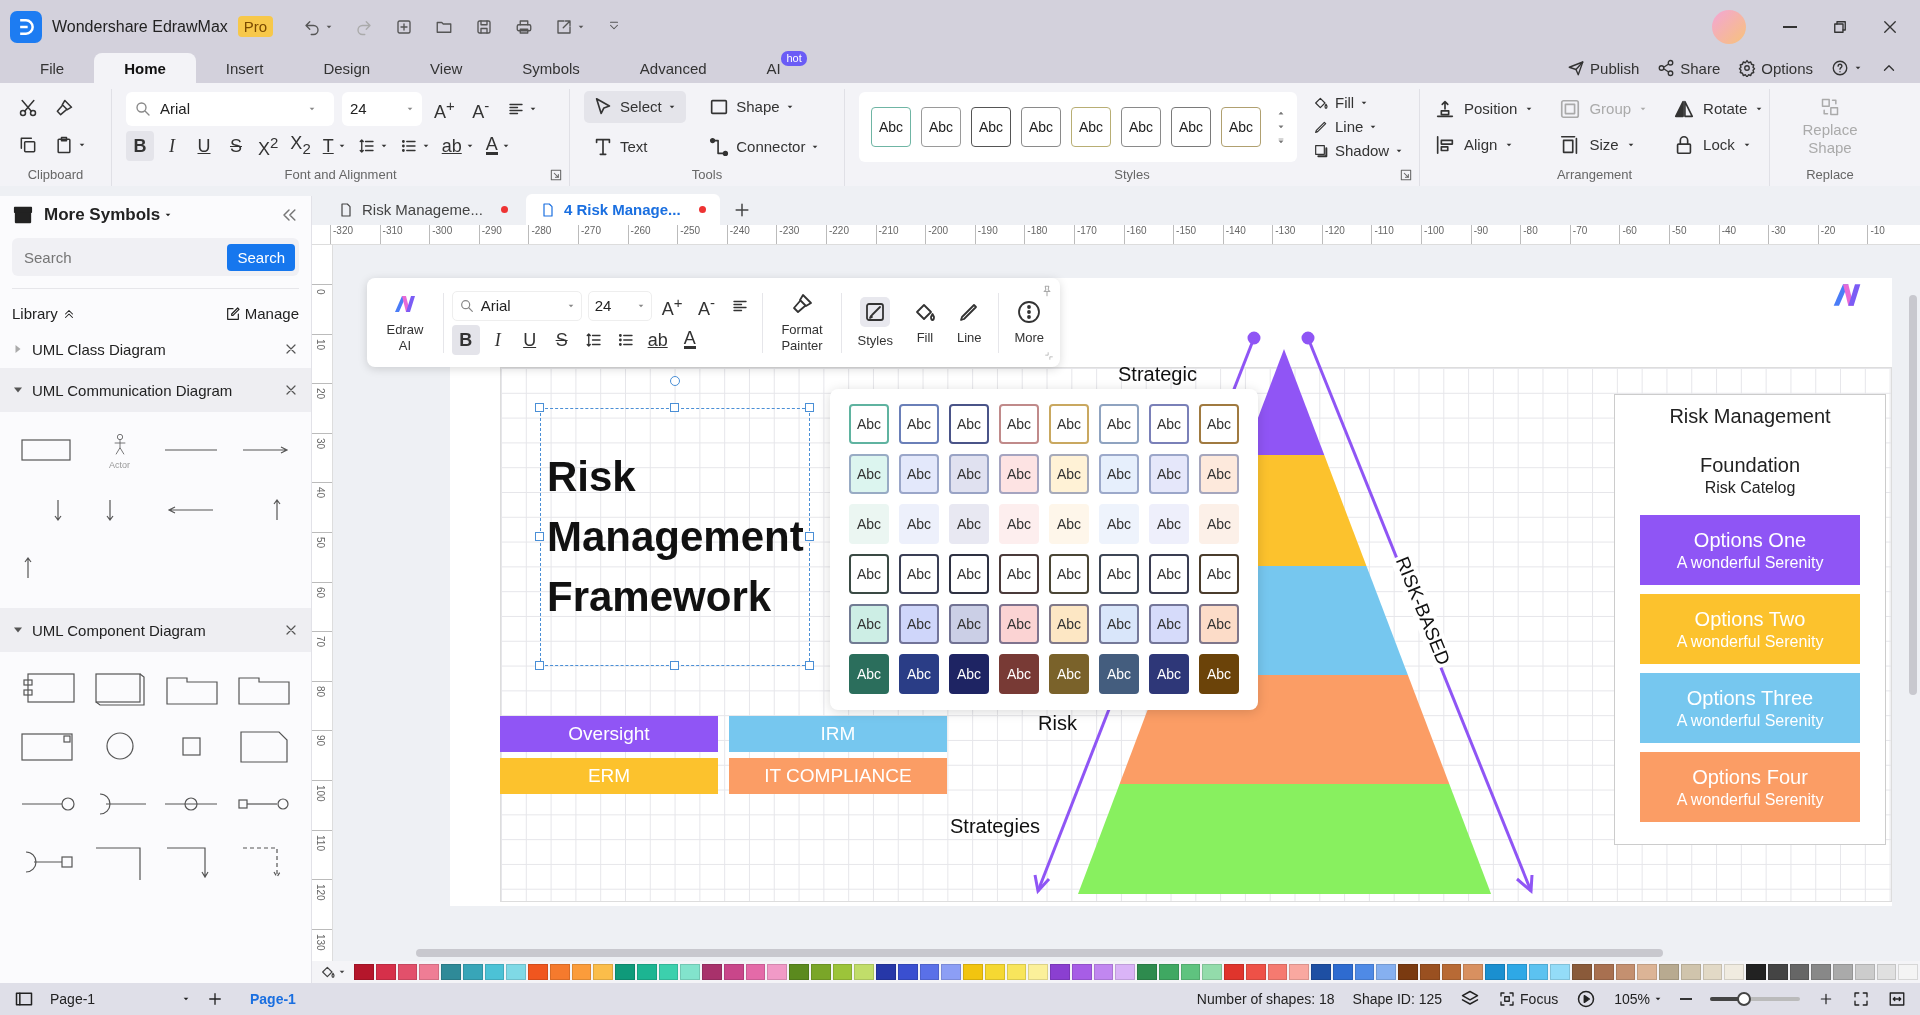 The width and height of the screenshot is (1920, 1015). Describe the element at coordinates (261, 257) in the screenshot. I see `search-button: Search` at that location.